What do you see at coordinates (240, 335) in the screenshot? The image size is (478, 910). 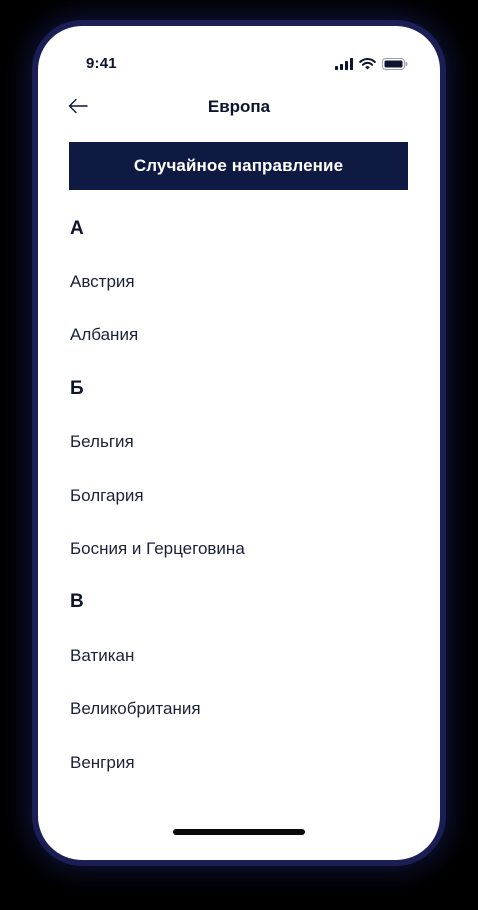 I see `country-item-albania: Албания` at bounding box center [240, 335].